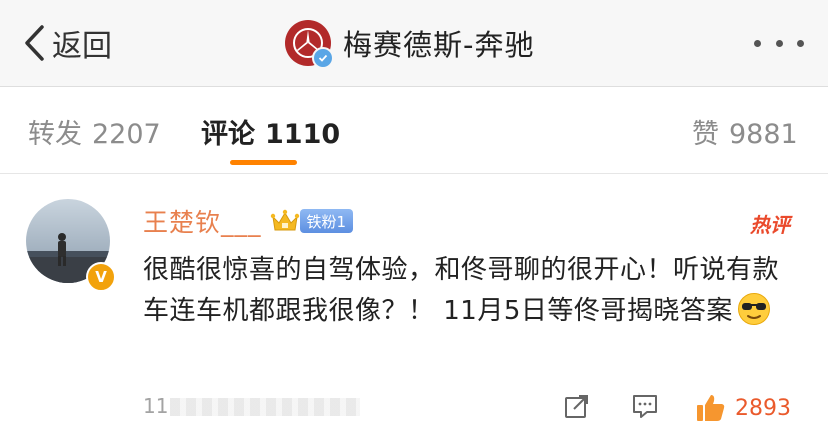  I want to click on comment-header: 王楚钦___ 铁粉1, so click(248, 221).